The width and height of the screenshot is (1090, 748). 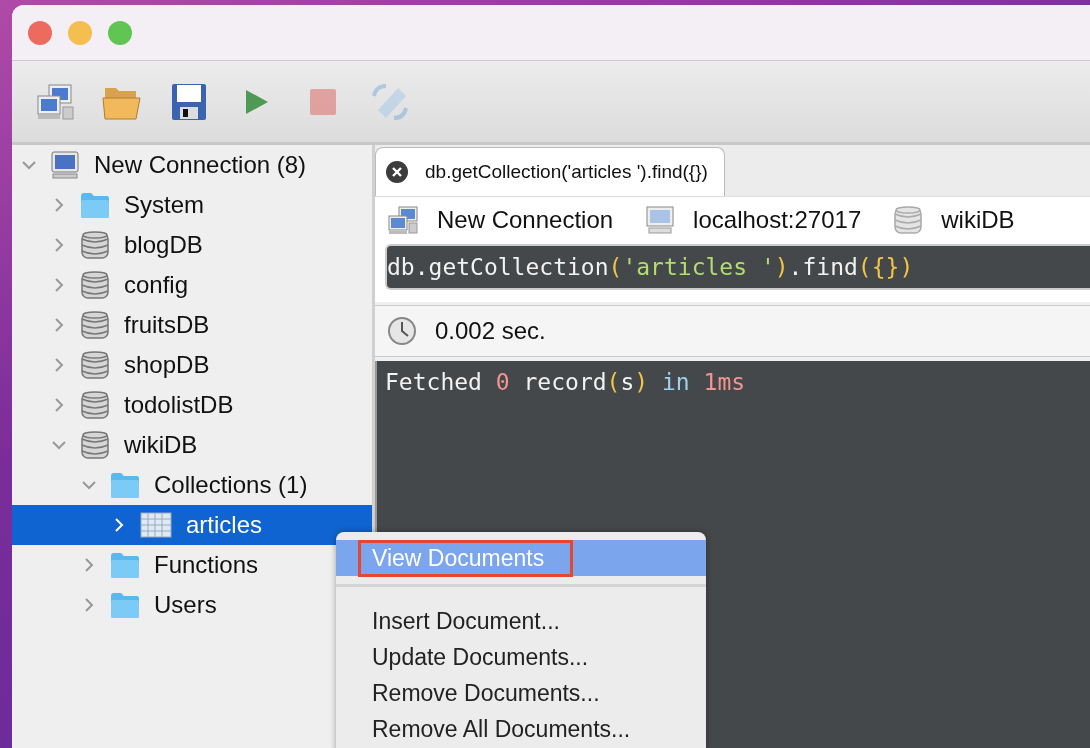 What do you see at coordinates (192, 485) in the screenshot?
I see `tree-item: Collections (1)` at bounding box center [192, 485].